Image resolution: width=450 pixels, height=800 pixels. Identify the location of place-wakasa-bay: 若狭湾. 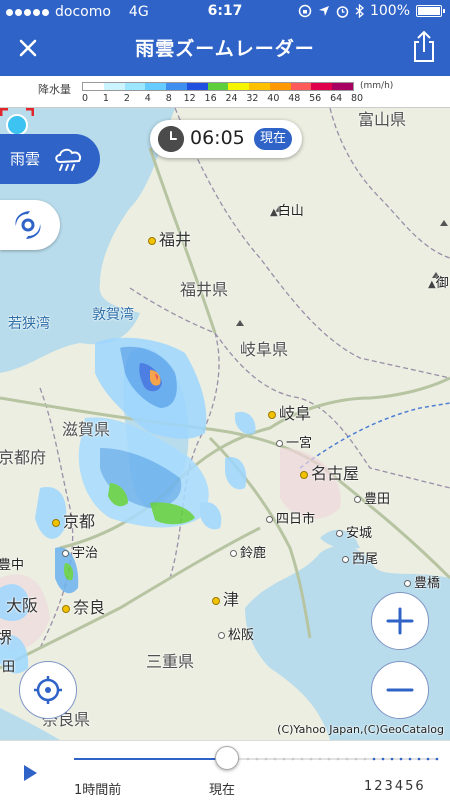
(29, 324).